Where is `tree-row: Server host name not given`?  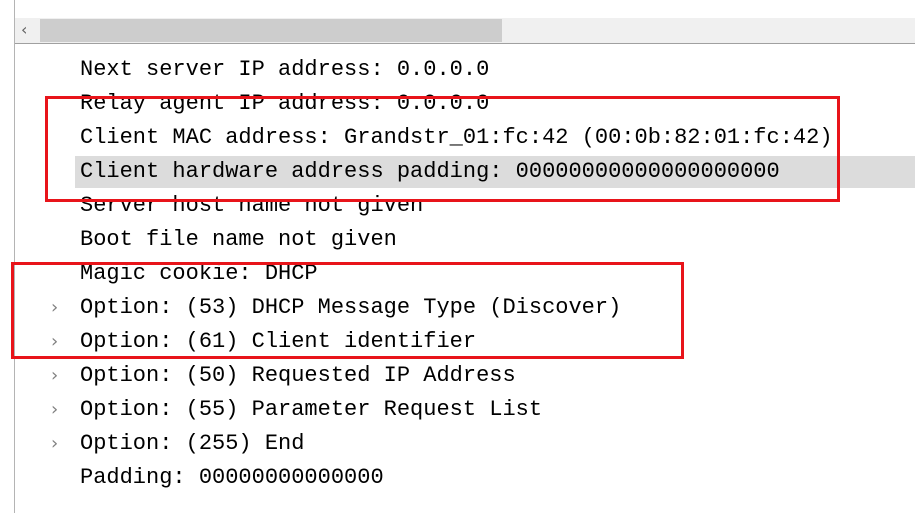 tree-row: Server host name not given is located at coordinates (465, 206).